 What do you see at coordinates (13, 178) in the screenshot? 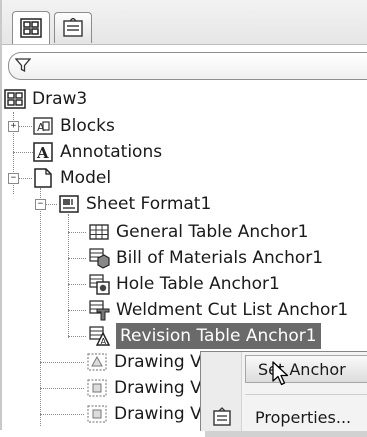
I see `collapse-model-toggle: −` at bounding box center [13, 178].